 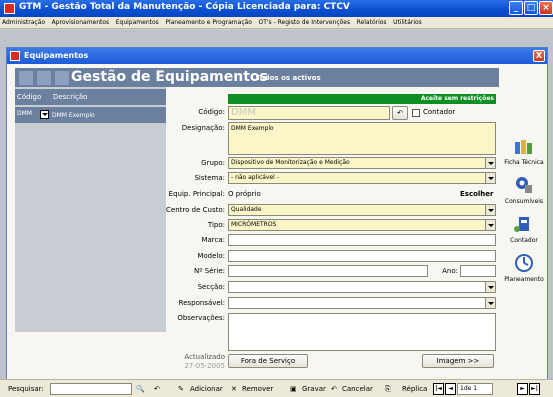 I want to click on responsavel-select, so click(x=362, y=303).